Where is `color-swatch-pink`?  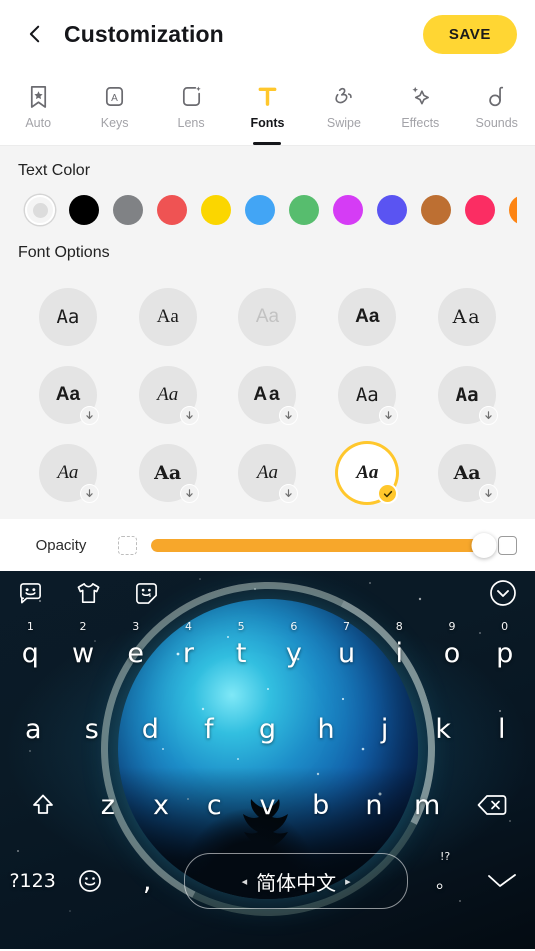
color-swatch-pink is located at coordinates (480, 210).